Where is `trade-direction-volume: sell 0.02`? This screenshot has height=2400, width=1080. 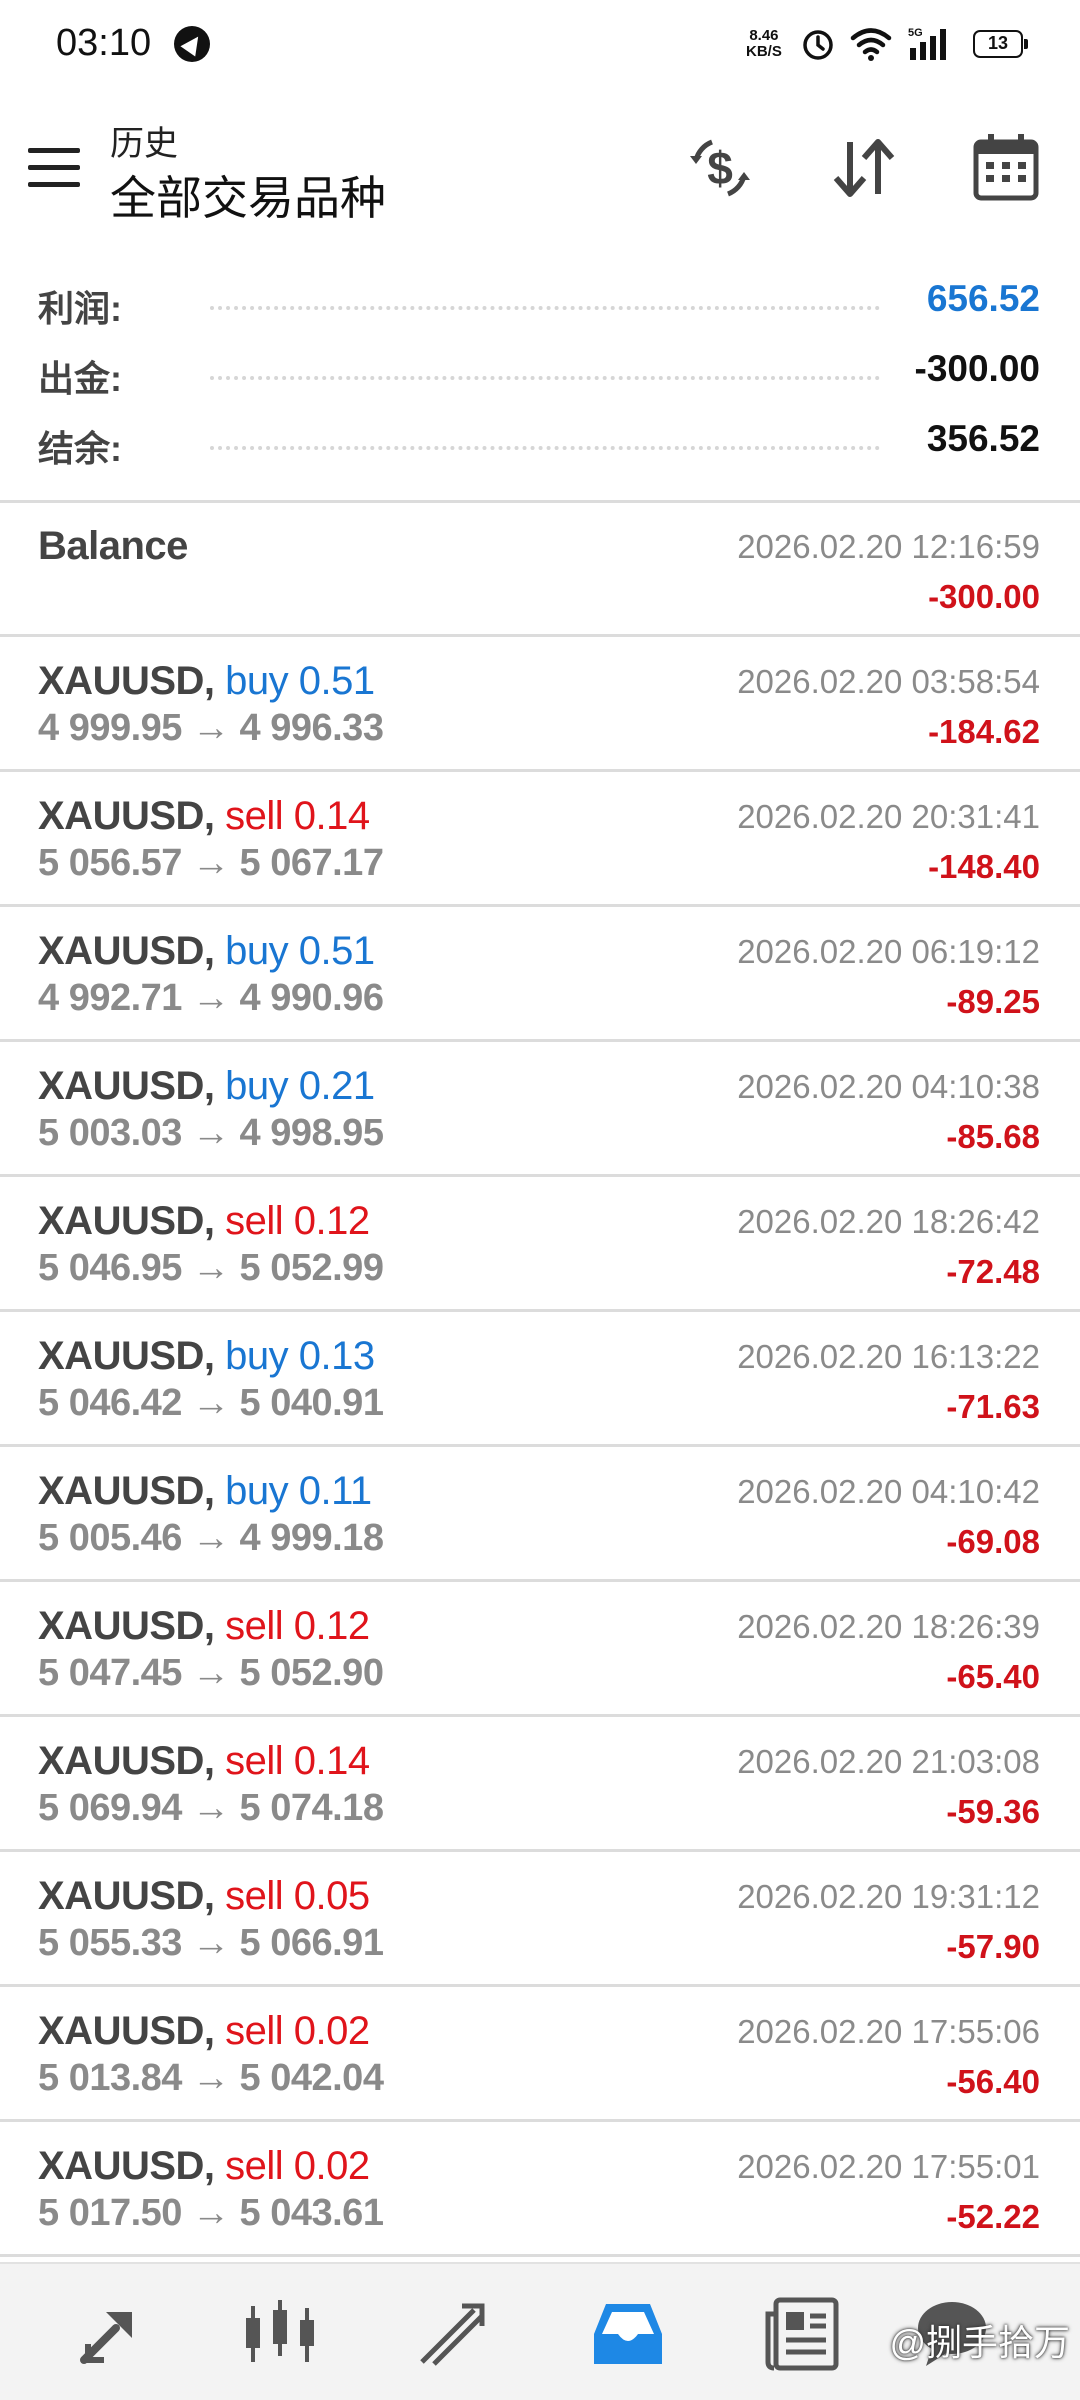
trade-direction-volume: sell 0.02 is located at coordinates (297, 2031).